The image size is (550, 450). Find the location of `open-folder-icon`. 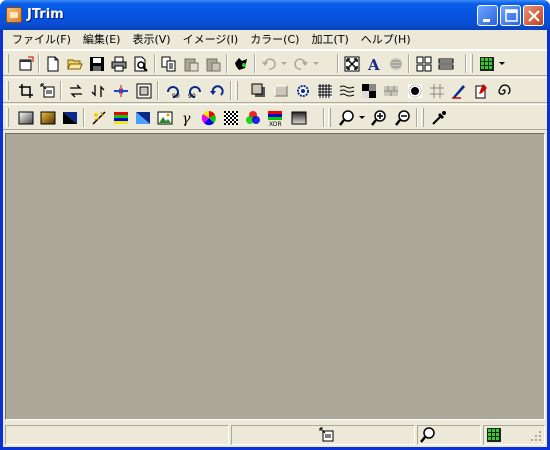

open-folder-icon is located at coordinates (75, 64).